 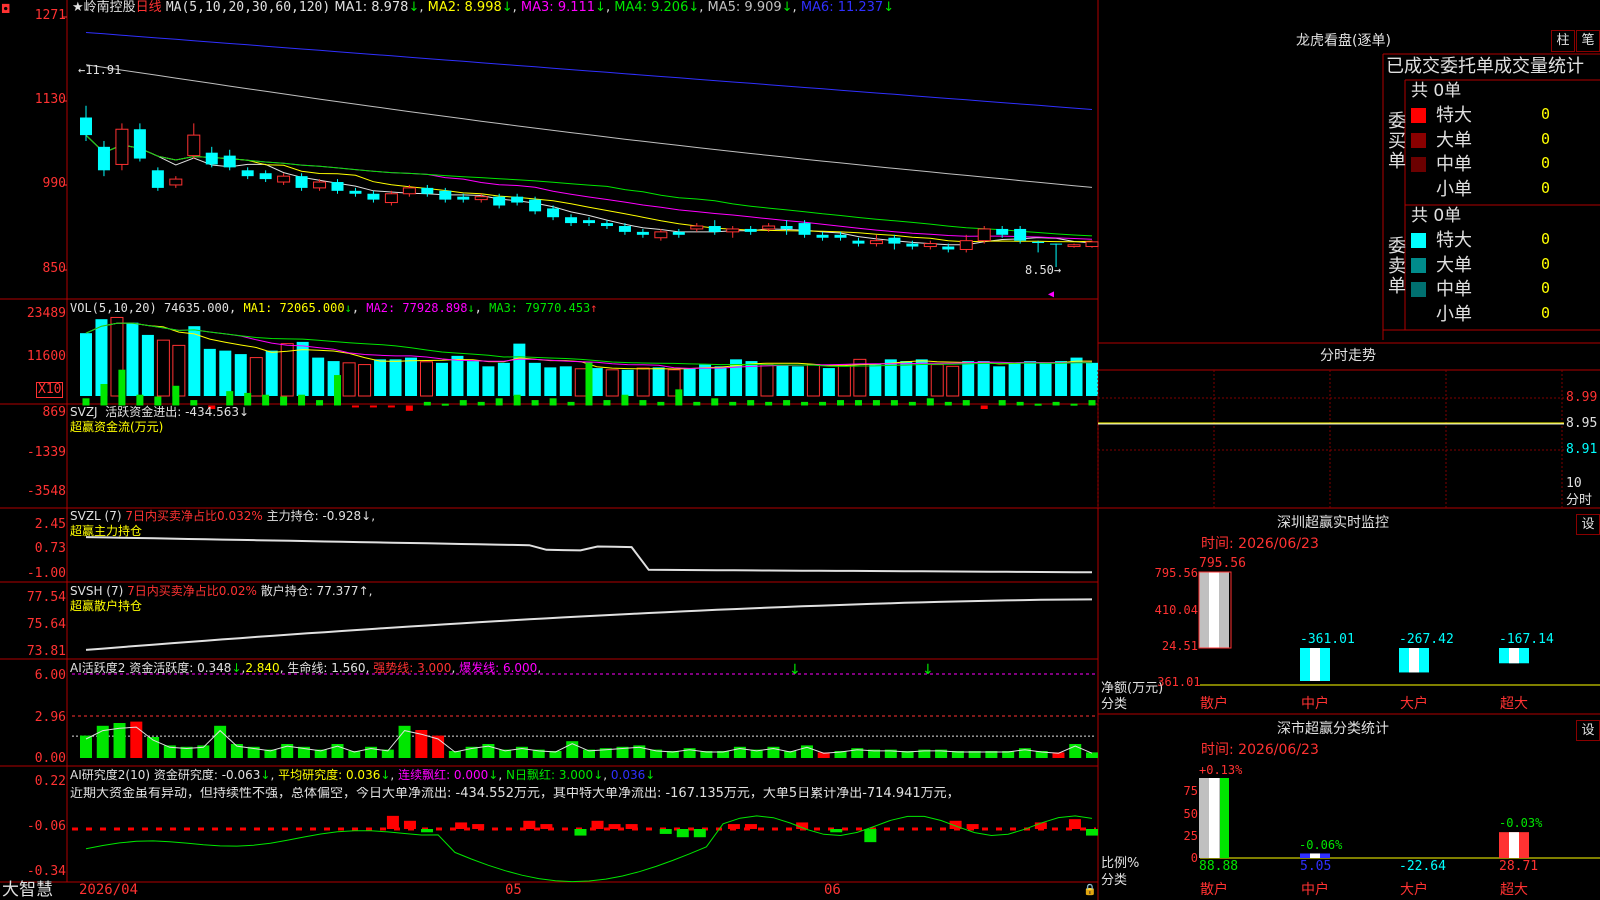 What do you see at coordinates (46, 826) in the screenshot?
I see `ai2-y-label: -0.06` at bounding box center [46, 826].